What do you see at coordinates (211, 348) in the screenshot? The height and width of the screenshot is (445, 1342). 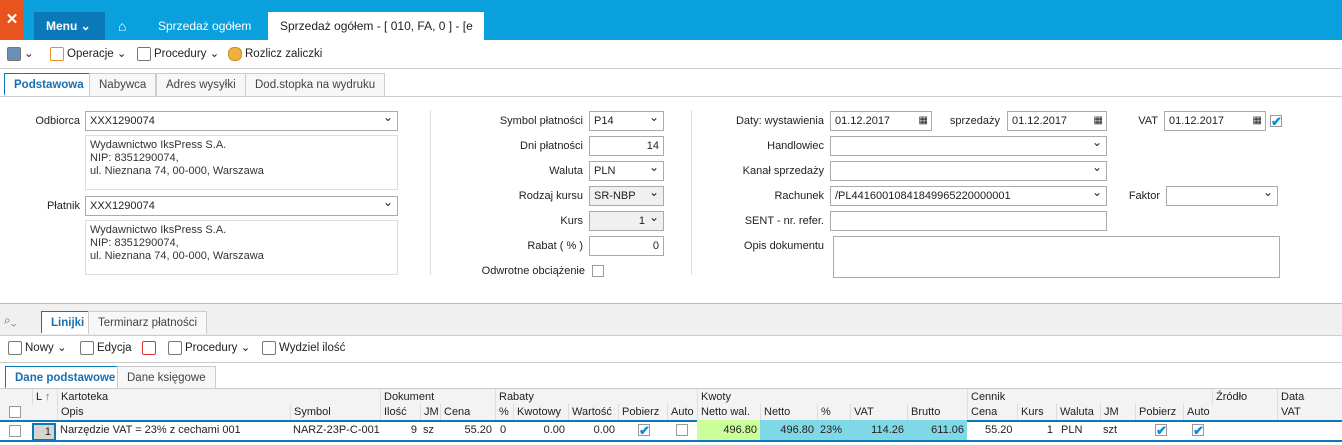 I see `procedury-lower-label: Procedury` at bounding box center [211, 348].